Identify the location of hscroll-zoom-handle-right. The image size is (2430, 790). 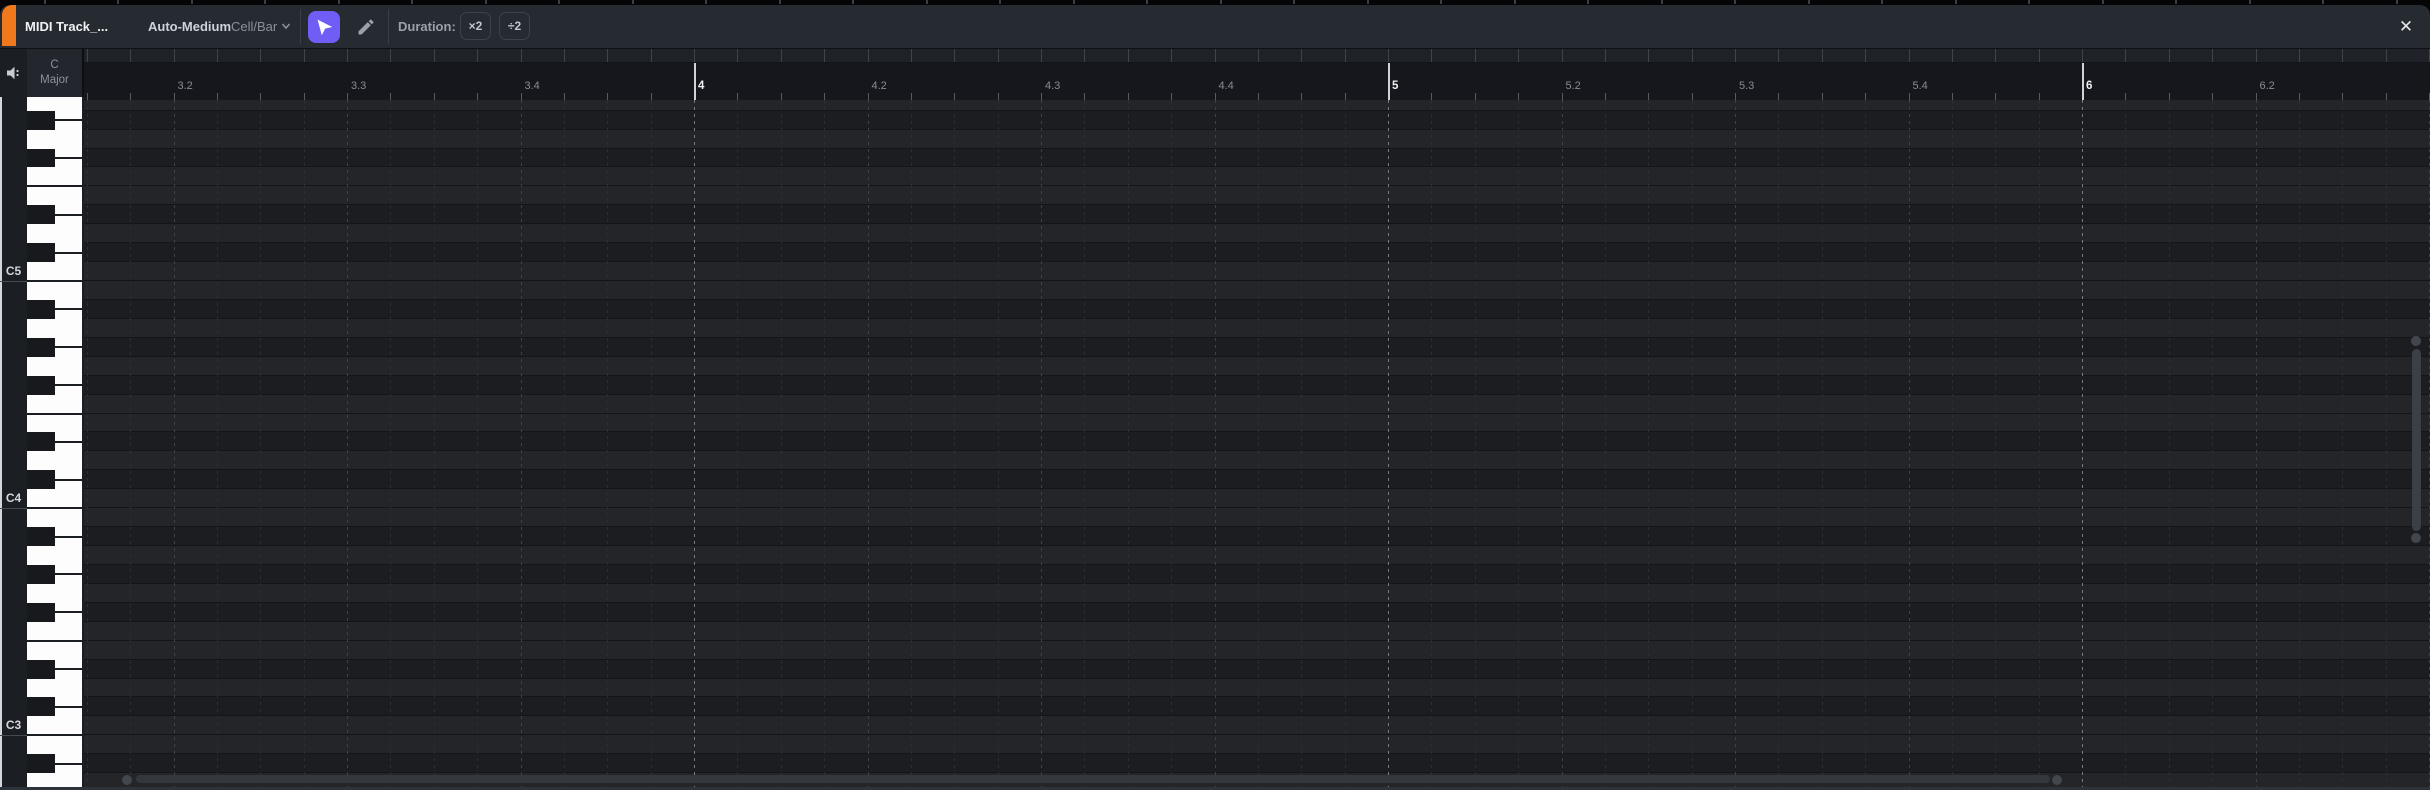
(2057, 780).